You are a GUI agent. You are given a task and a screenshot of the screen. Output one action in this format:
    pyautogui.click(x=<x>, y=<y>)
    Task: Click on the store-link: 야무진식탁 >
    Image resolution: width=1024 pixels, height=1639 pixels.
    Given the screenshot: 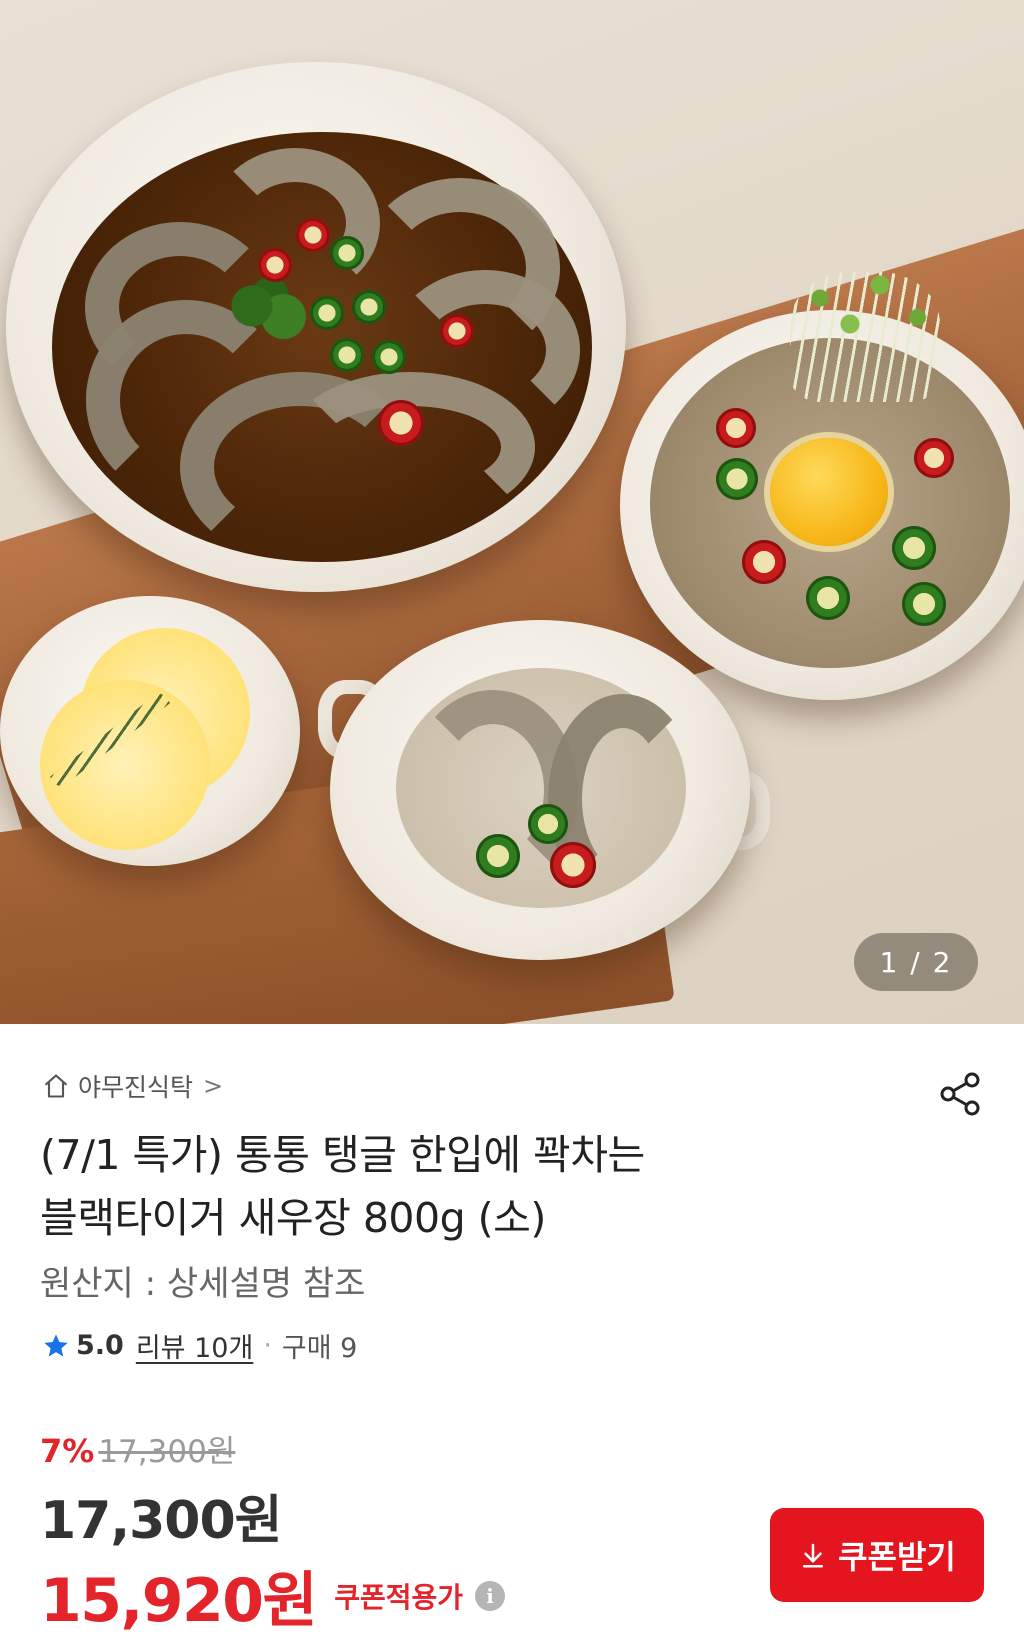 What is the action you would take?
    pyautogui.click(x=132, y=1086)
    